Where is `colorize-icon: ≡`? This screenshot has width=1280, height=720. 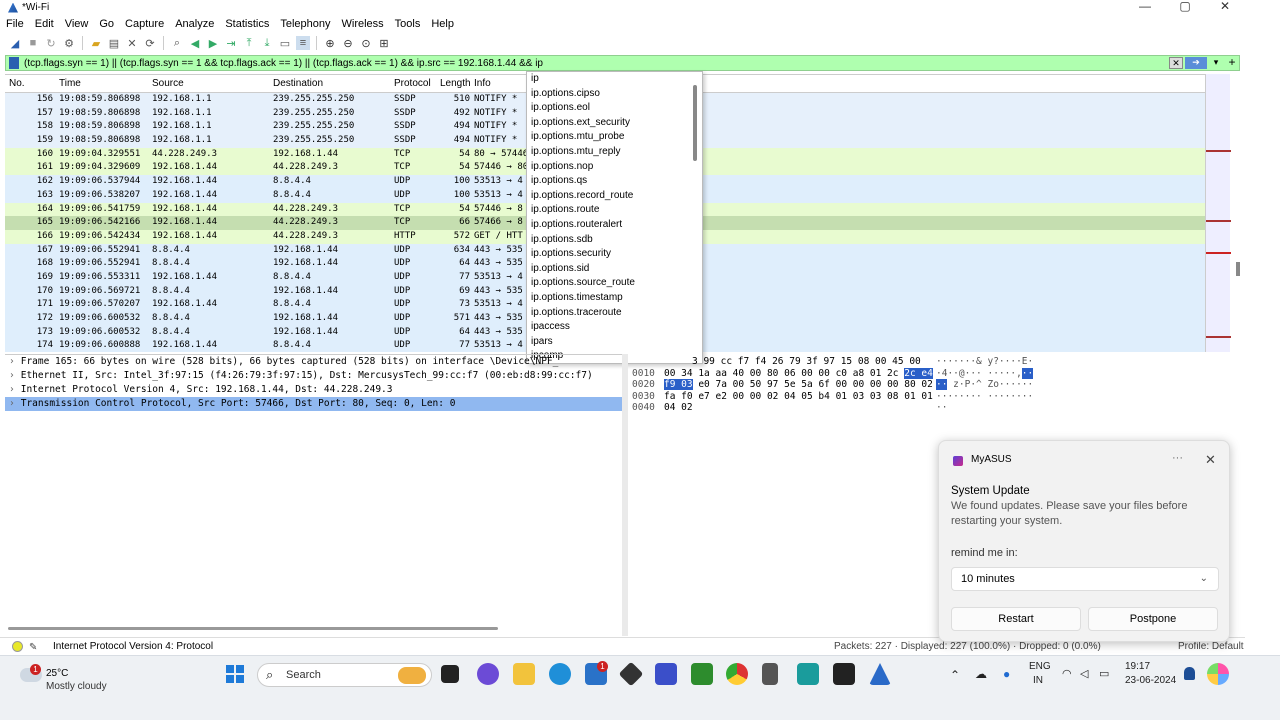
colorize-icon: ≡ is located at coordinates (303, 43).